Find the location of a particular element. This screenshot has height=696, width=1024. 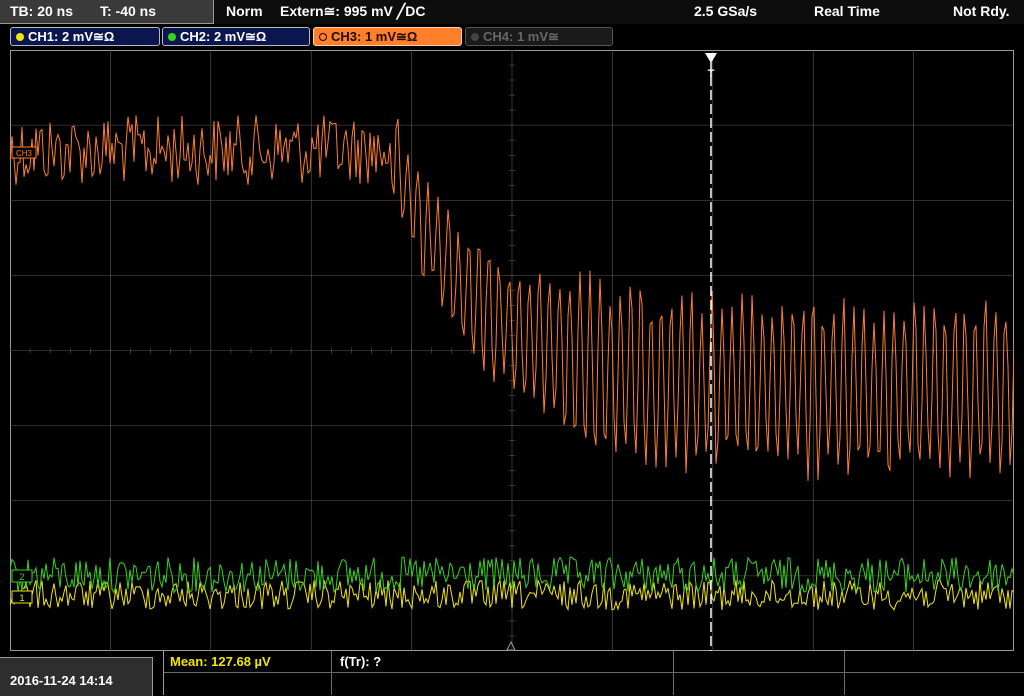

timebase-readout: TB: 20 ns is located at coordinates (42, 11).